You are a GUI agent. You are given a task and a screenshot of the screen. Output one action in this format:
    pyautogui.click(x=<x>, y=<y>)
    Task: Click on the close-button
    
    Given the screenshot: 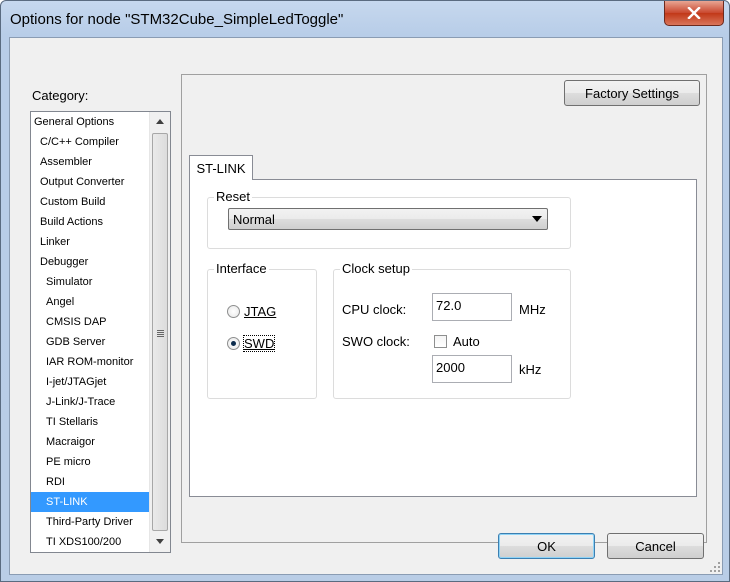 What is the action you would take?
    pyautogui.click(x=694, y=13)
    